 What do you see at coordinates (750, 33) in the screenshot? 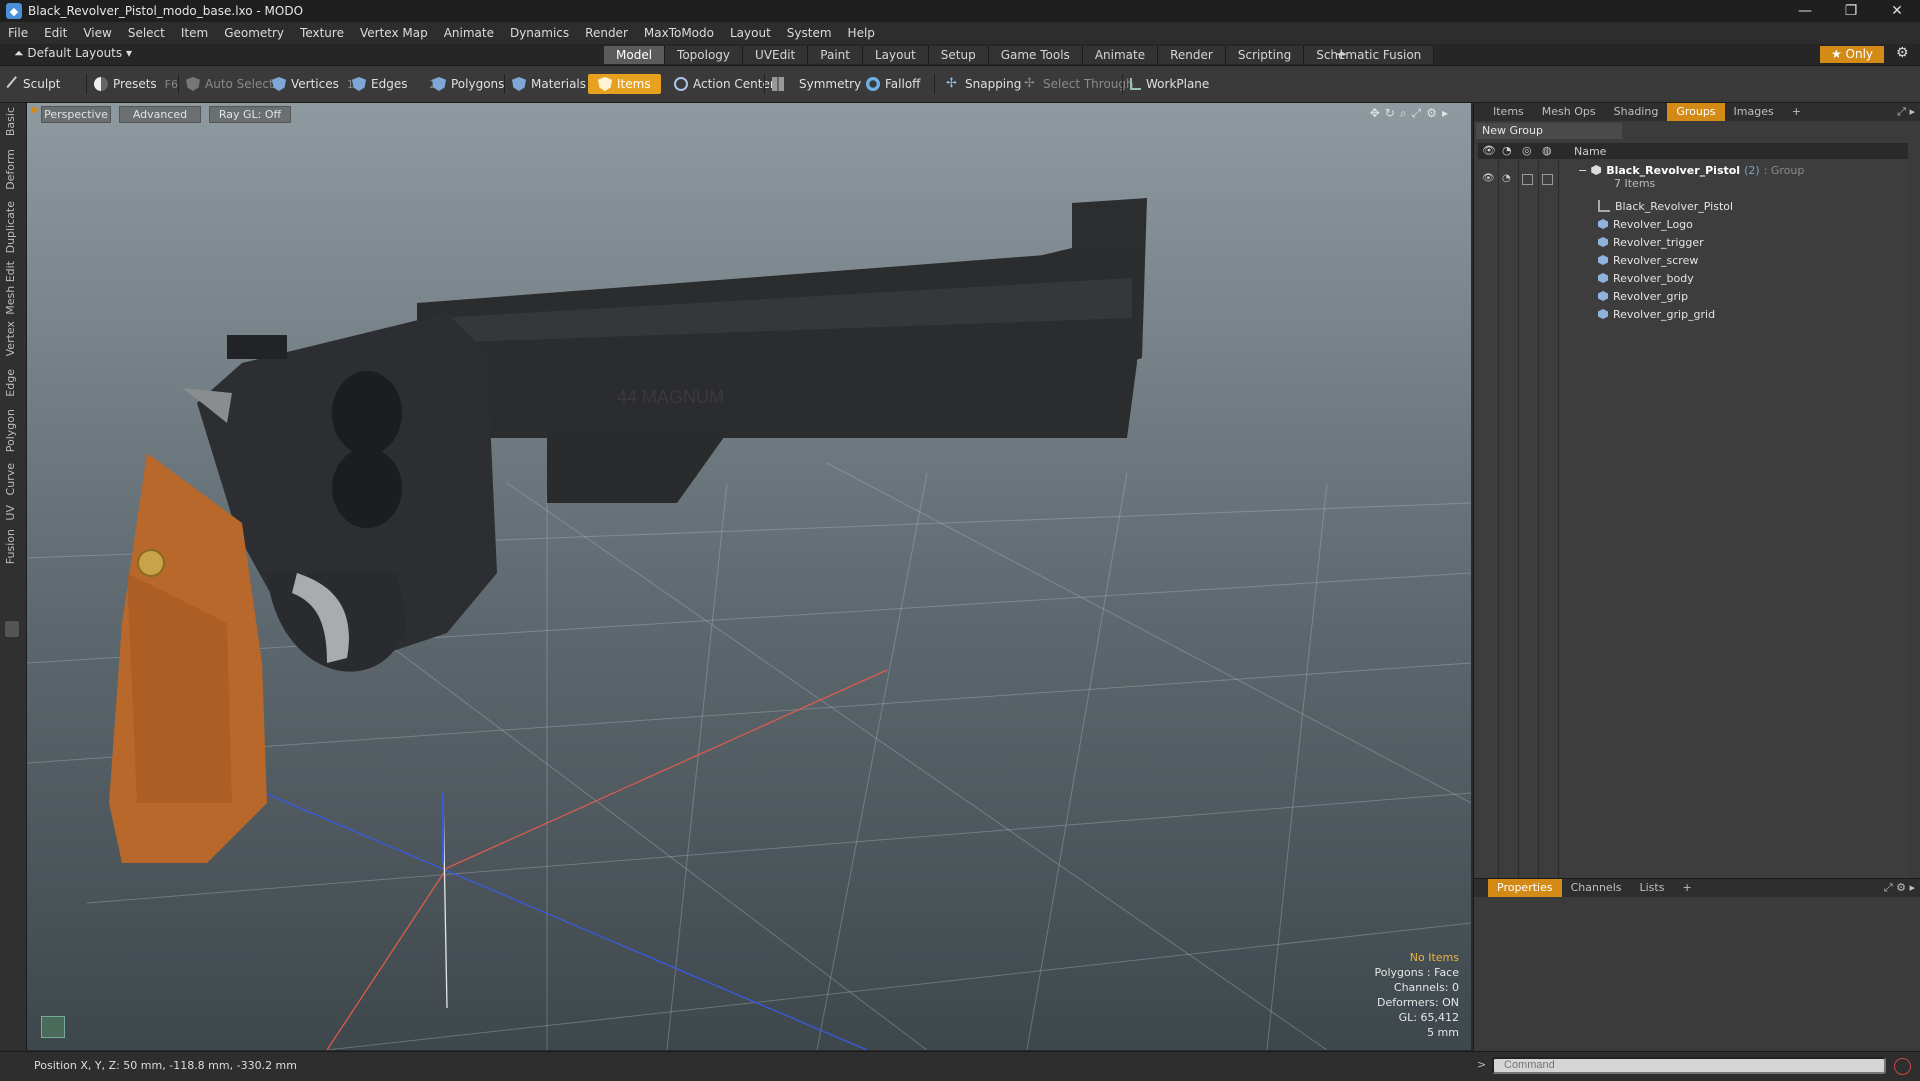
I see `menu-layout: Layout` at bounding box center [750, 33].